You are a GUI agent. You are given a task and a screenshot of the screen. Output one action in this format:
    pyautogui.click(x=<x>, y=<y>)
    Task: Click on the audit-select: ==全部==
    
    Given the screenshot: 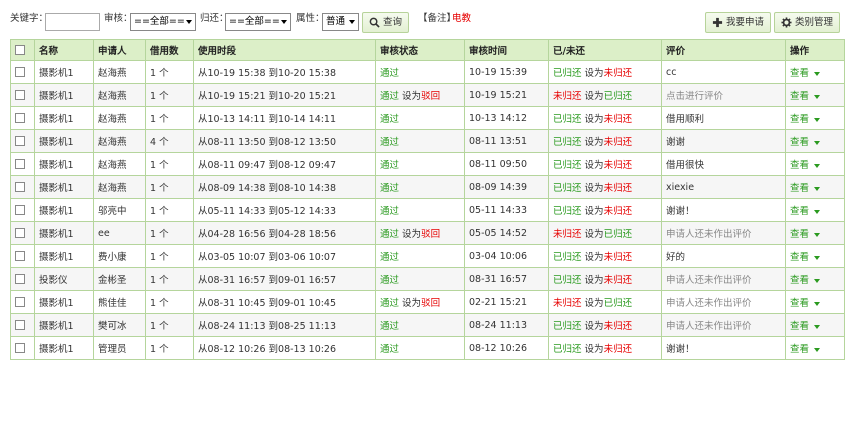 What is the action you would take?
    pyautogui.click(x=163, y=22)
    